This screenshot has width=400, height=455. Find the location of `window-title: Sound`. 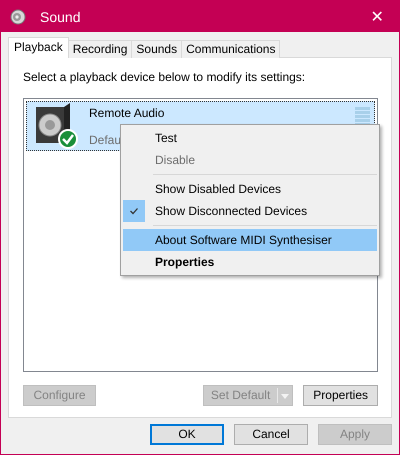

window-title: Sound is located at coordinates (61, 16).